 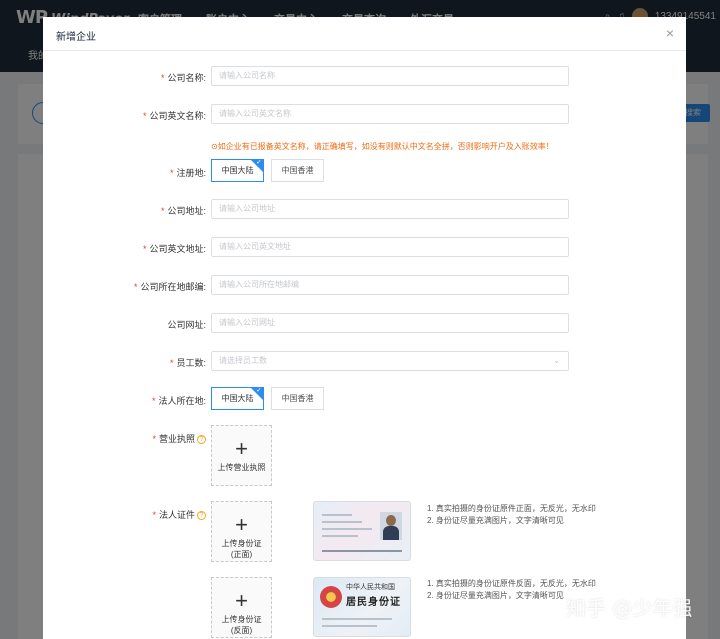 What do you see at coordinates (186, 325) in the screenshot?
I see `company-website-label: 公司网址:` at bounding box center [186, 325].